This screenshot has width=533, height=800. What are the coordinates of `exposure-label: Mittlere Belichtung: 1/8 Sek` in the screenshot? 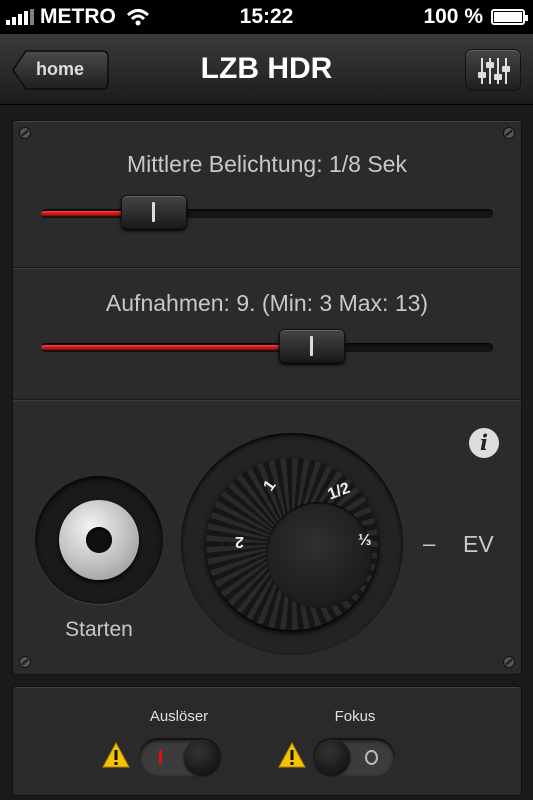 It's located at (267, 164).